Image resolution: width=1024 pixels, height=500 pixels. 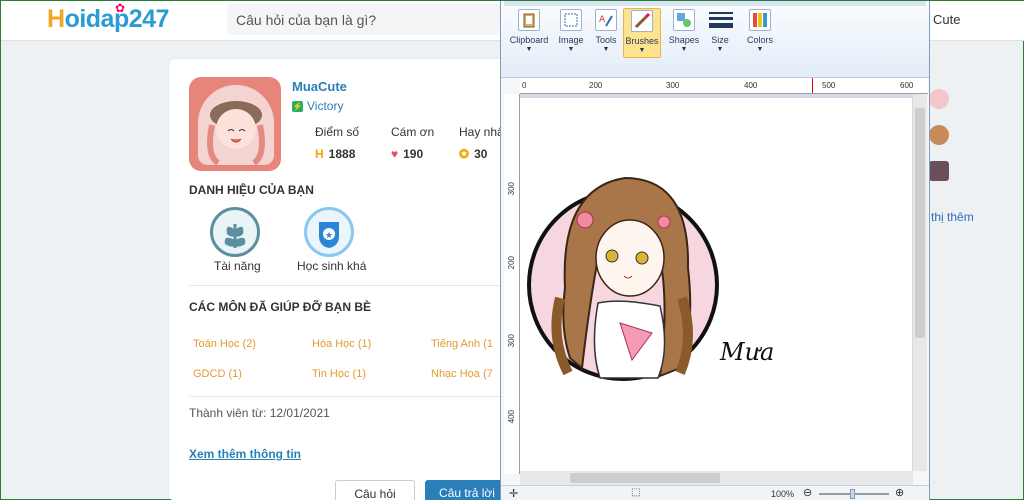 I want to click on shield-star-icon: ★, so click(x=329, y=235).